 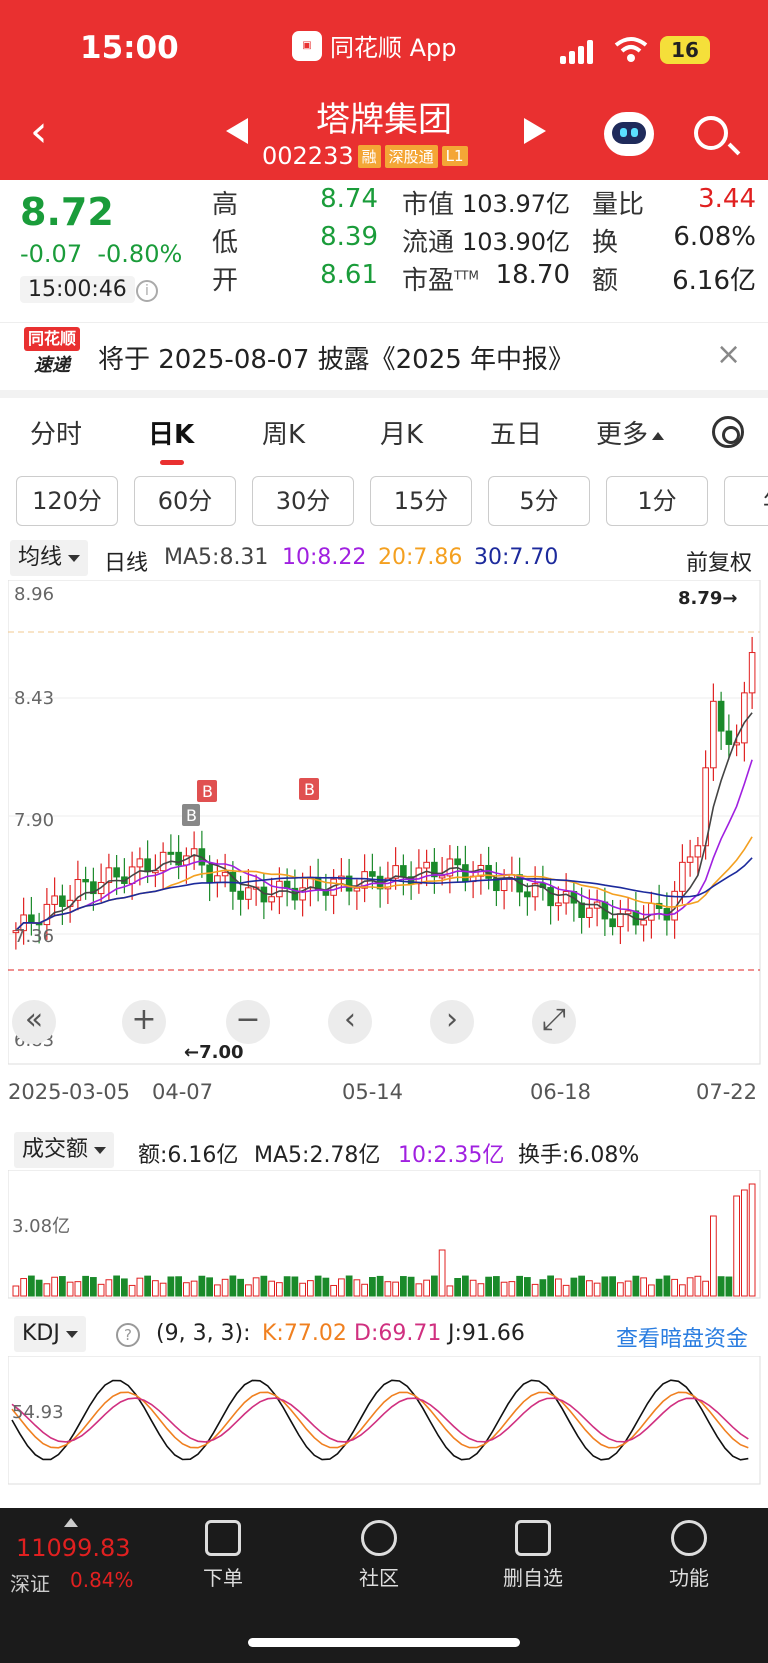 What do you see at coordinates (428, 243) in the screenshot?
I see `float-label: 流通` at bounding box center [428, 243].